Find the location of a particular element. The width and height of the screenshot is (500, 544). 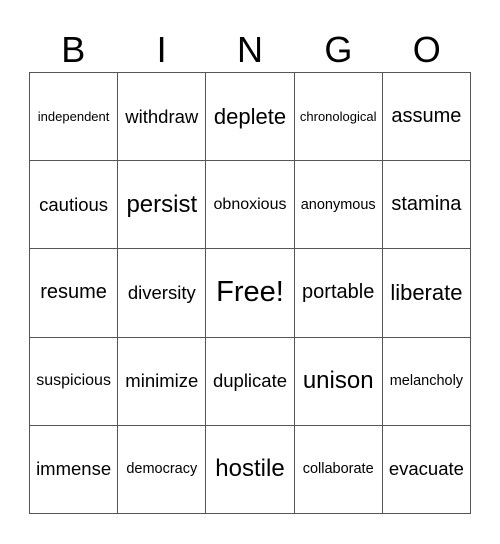

bingo-cell: unison is located at coordinates (338, 381).